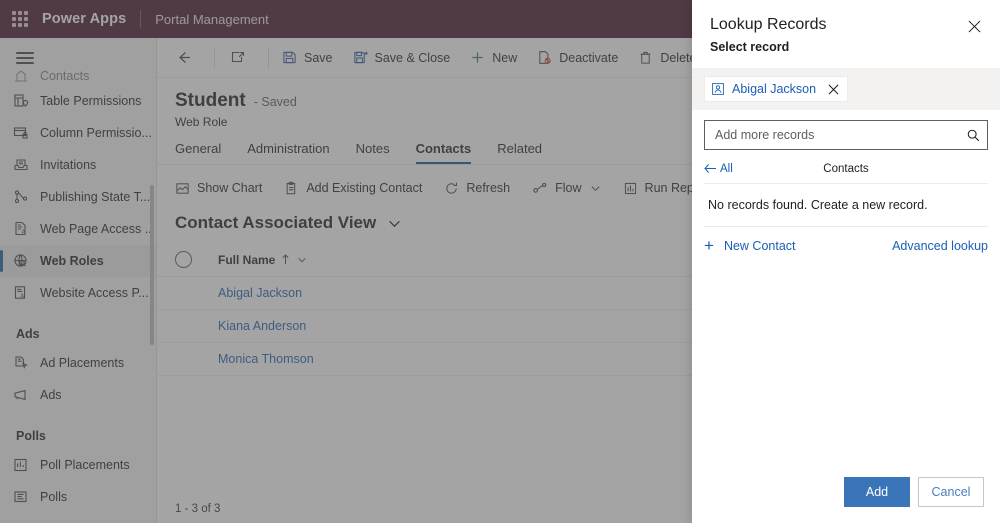 The height and width of the screenshot is (523, 1000). Describe the element at coordinates (21, 497) in the screenshot. I see `polls-icon` at that location.